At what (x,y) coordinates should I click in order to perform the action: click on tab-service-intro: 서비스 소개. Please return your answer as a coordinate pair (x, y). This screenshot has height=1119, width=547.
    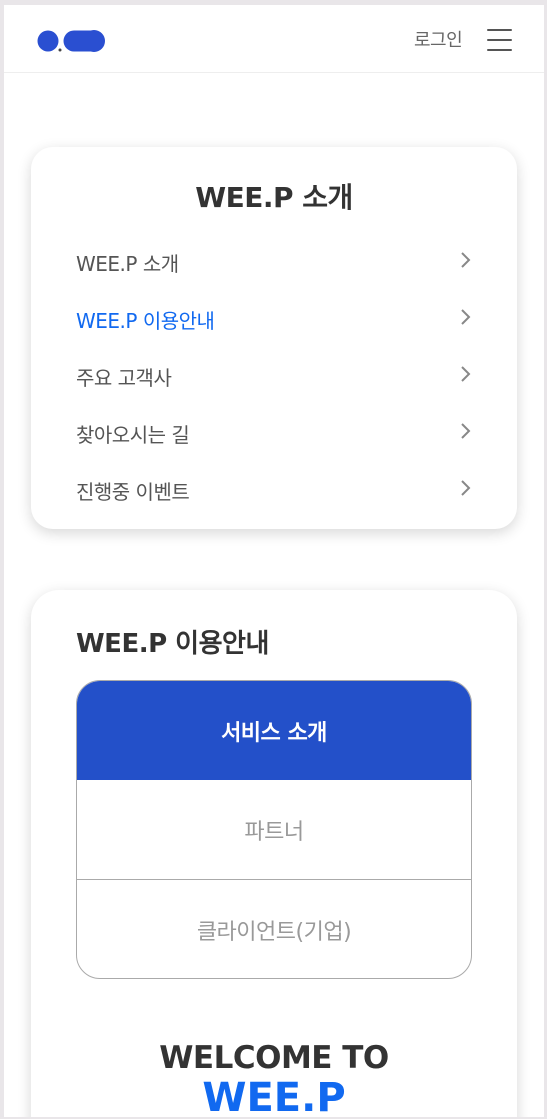
    Looking at the image, I should click on (274, 730).